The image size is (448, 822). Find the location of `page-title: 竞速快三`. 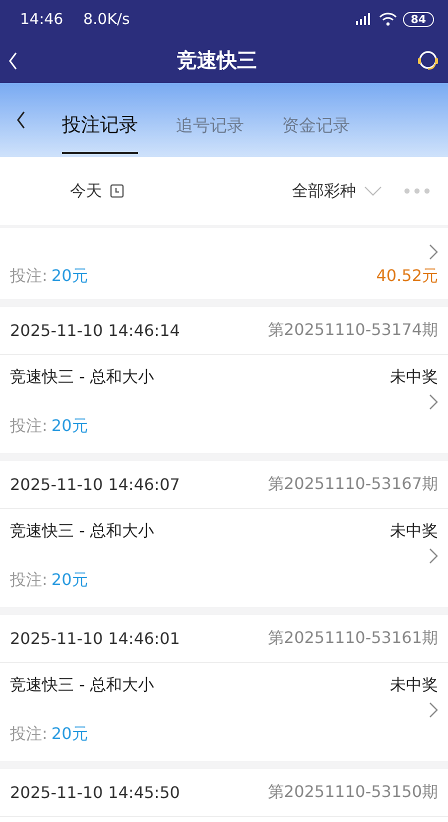

page-title: 竞速快三 is located at coordinates (217, 60).